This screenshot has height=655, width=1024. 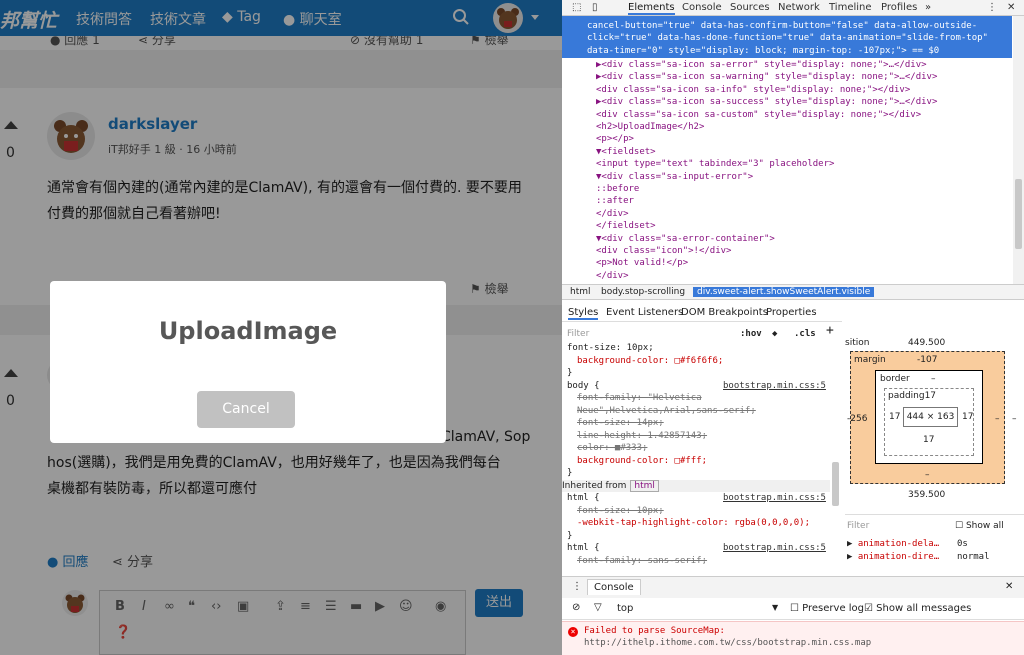 What do you see at coordinates (643, 292) in the screenshot?
I see `crumb-body: body.stop-scrolling` at bounding box center [643, 292].